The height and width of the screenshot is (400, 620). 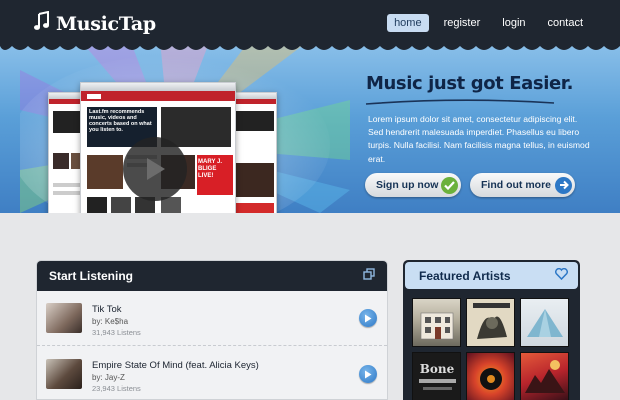 What do you see at coordinates (175, 365) in the screenshot?
I see `track-title: Empire State Of Mind (feat. Alicia Keys)` at bounding box center [175, 365].